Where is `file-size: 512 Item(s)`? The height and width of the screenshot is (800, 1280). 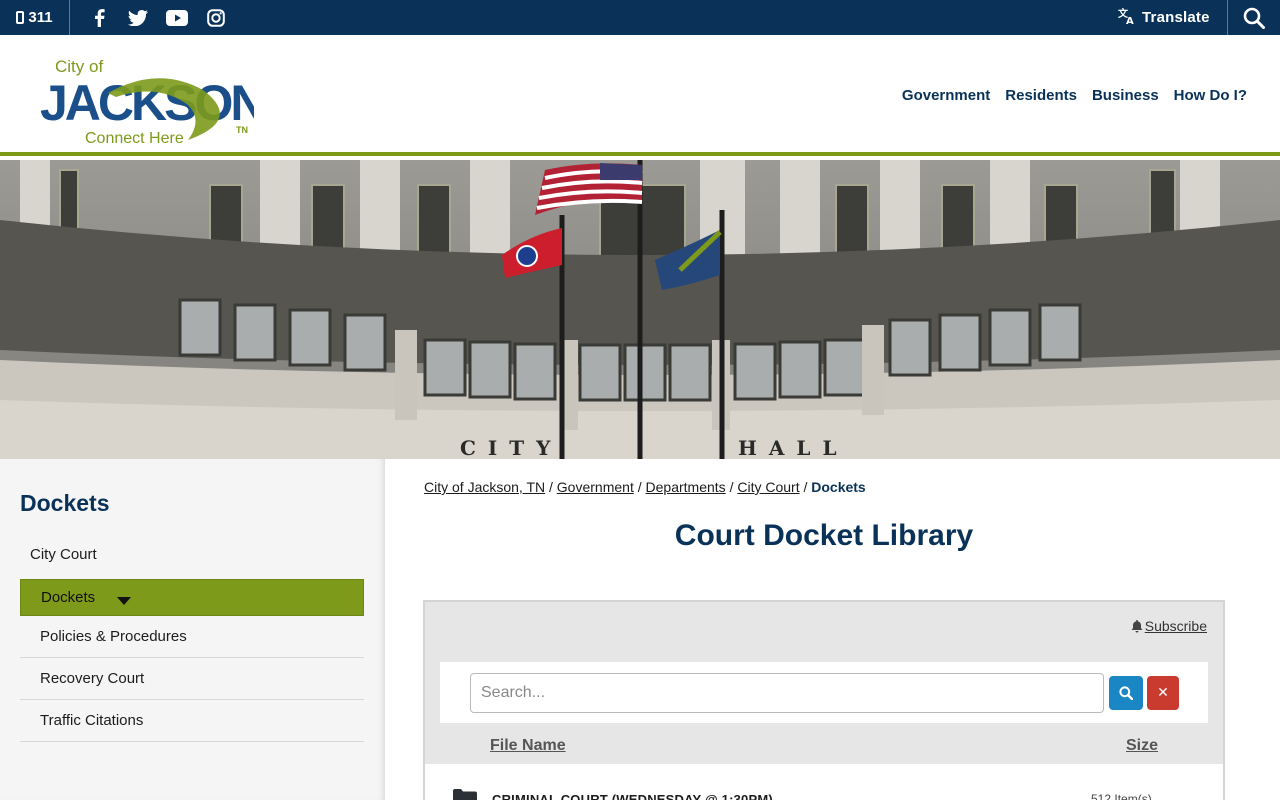
file-size: 512 Item(s) is located at coordinates (1121, 796).